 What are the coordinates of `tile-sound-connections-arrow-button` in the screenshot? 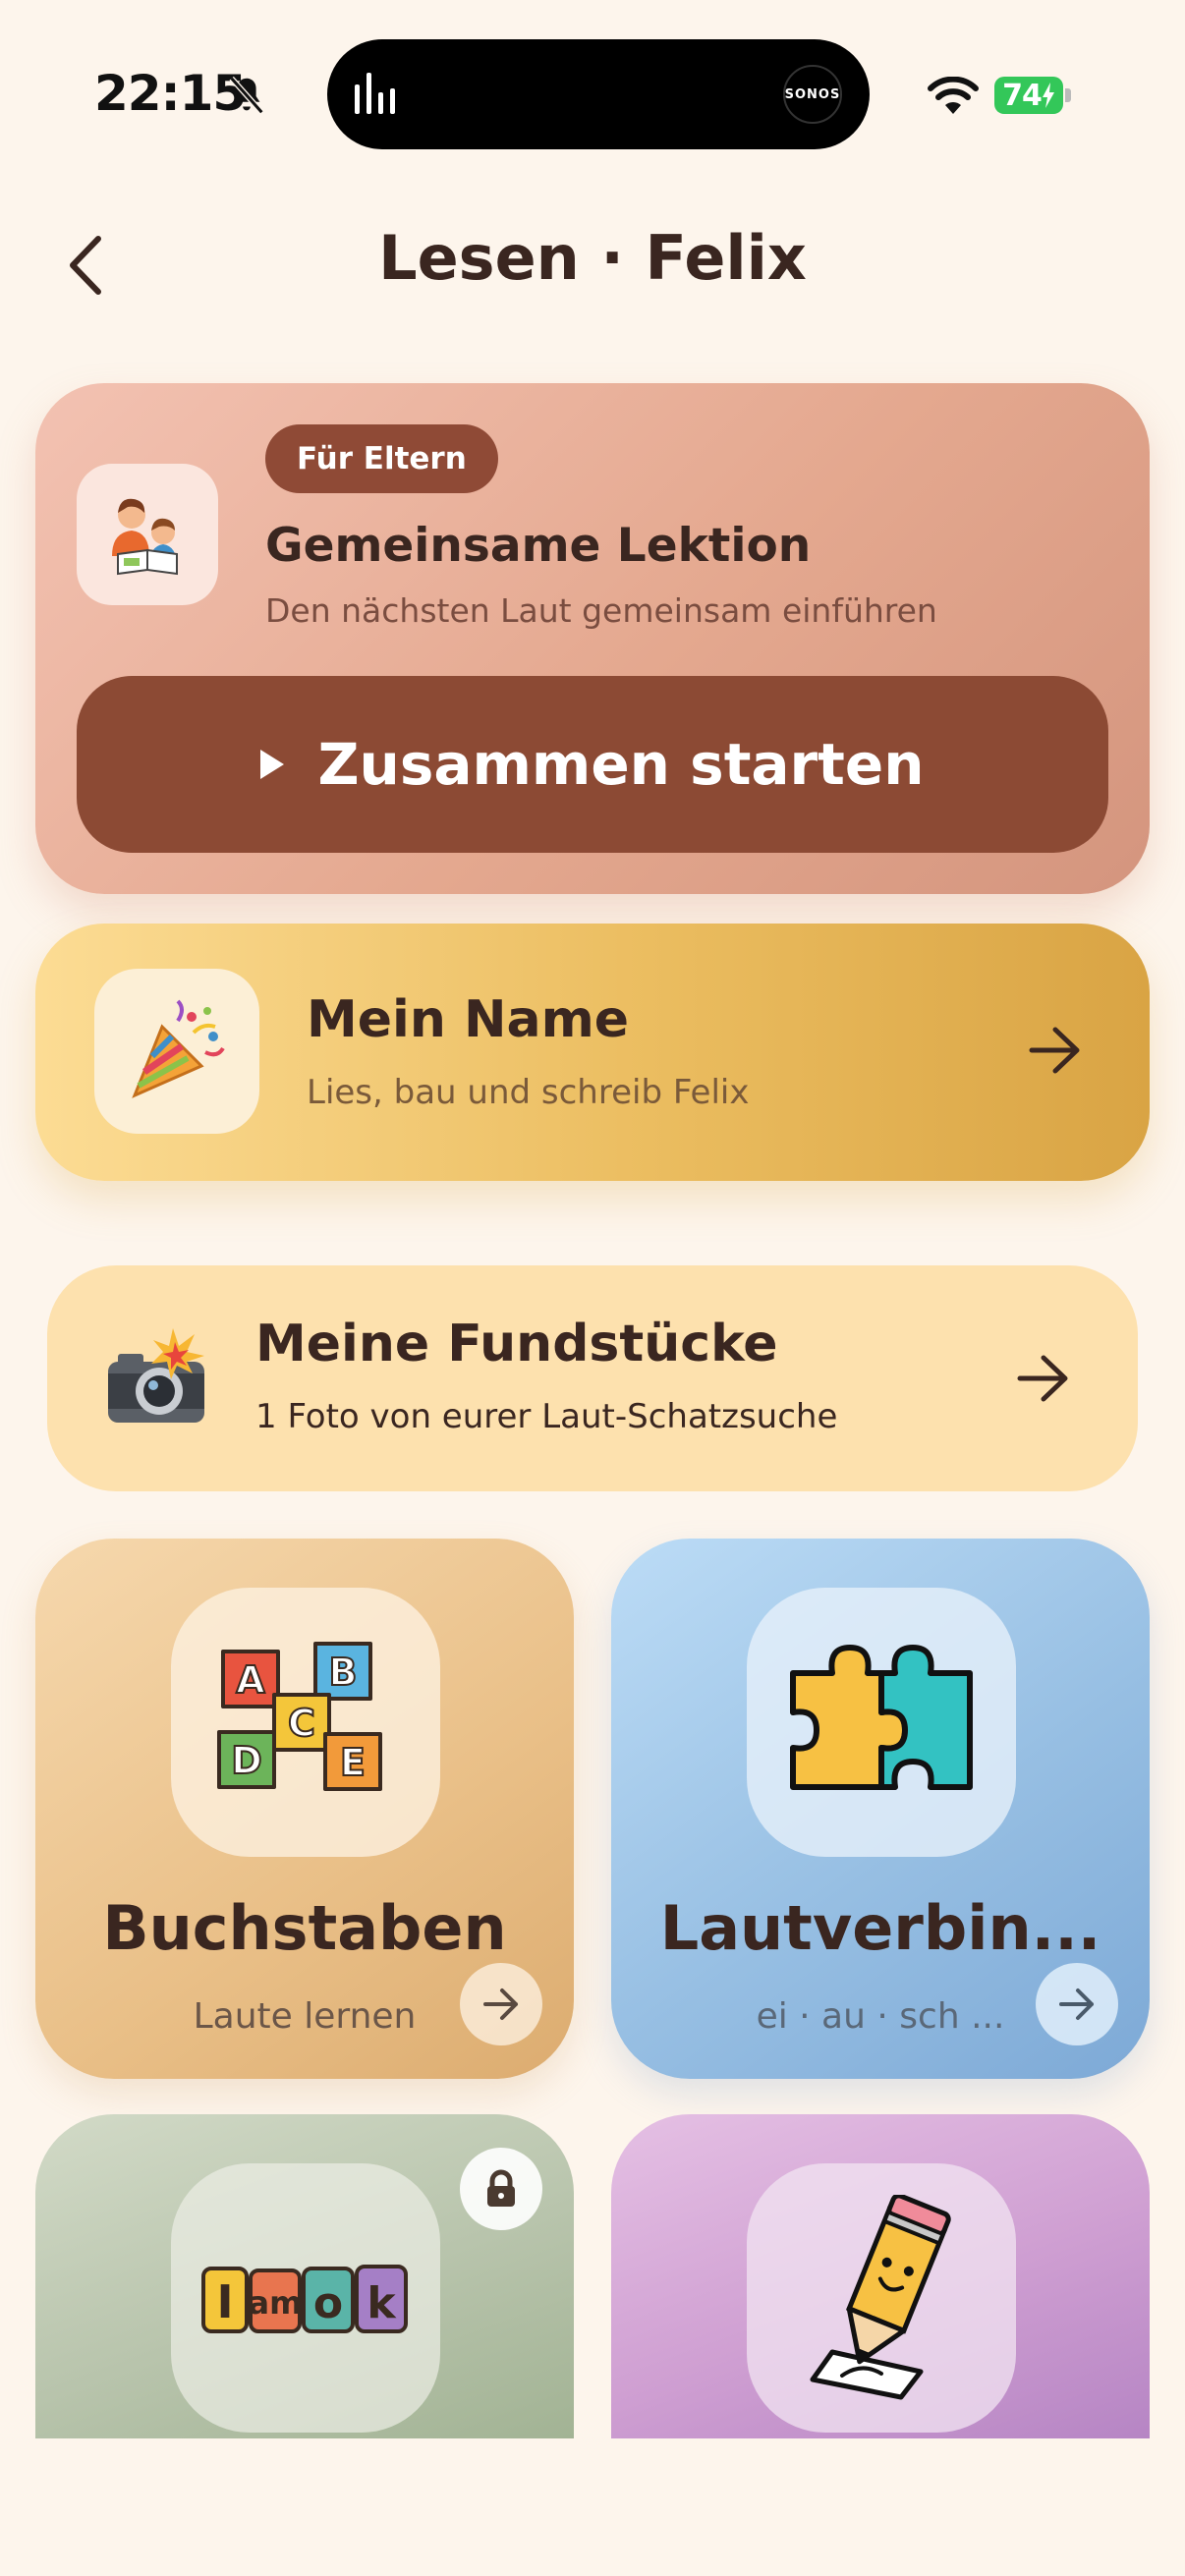 It's located at (1077, 2004).